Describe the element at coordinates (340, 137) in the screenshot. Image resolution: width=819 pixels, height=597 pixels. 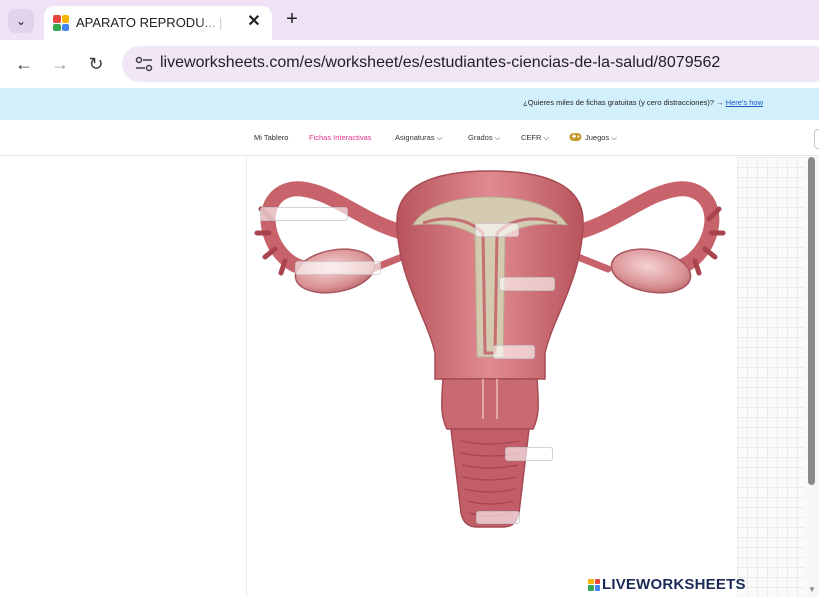
I see `nav-fichas-interactivas: Fichas Interactivas` at that location.